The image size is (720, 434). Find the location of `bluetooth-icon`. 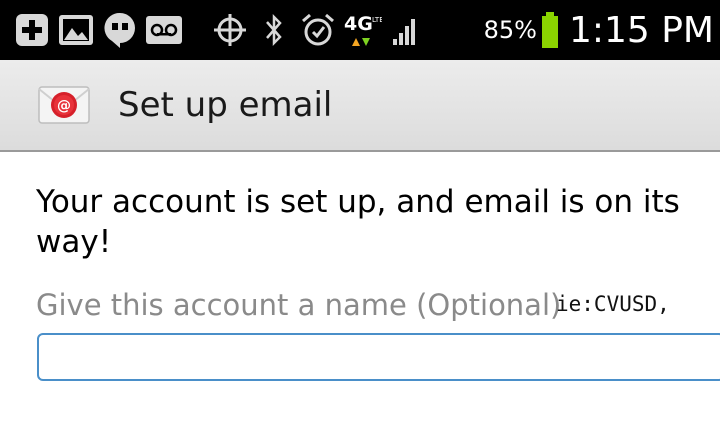

bluetooth-icon is located at coordinates (274, 30).